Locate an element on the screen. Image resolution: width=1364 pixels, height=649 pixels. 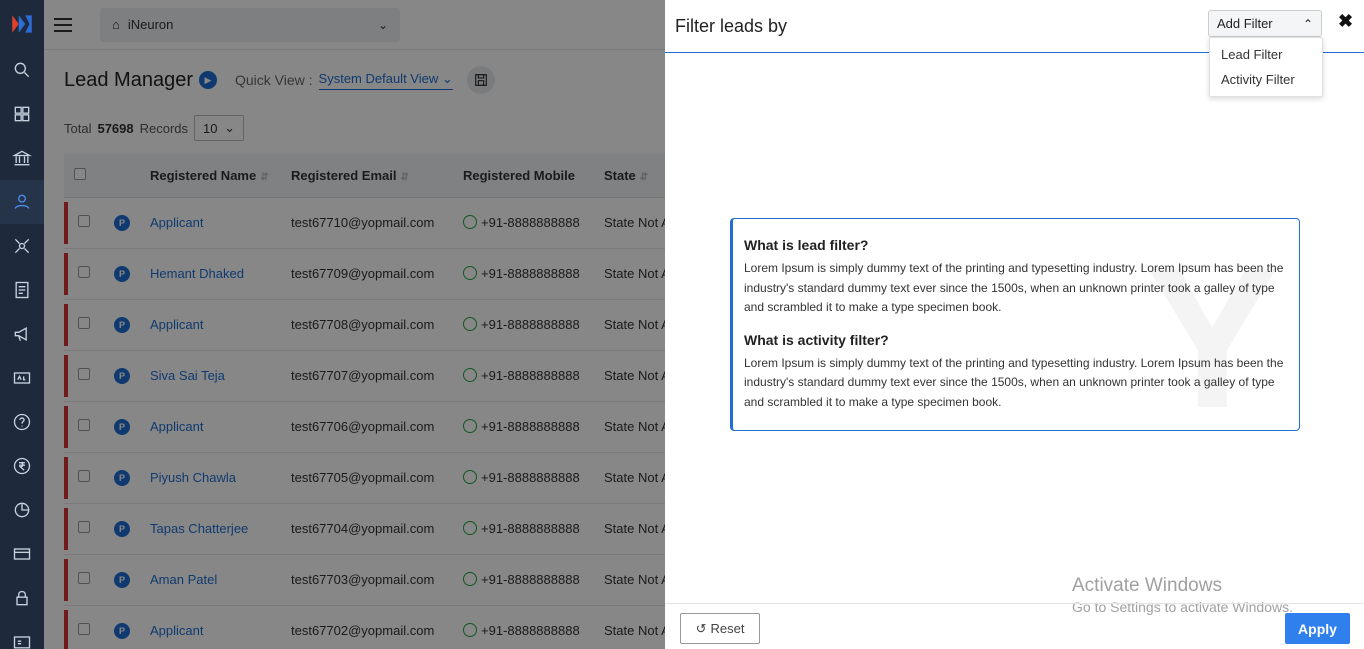
chevron-up-icon: ⌃ is located at coordinates (1307, 23).